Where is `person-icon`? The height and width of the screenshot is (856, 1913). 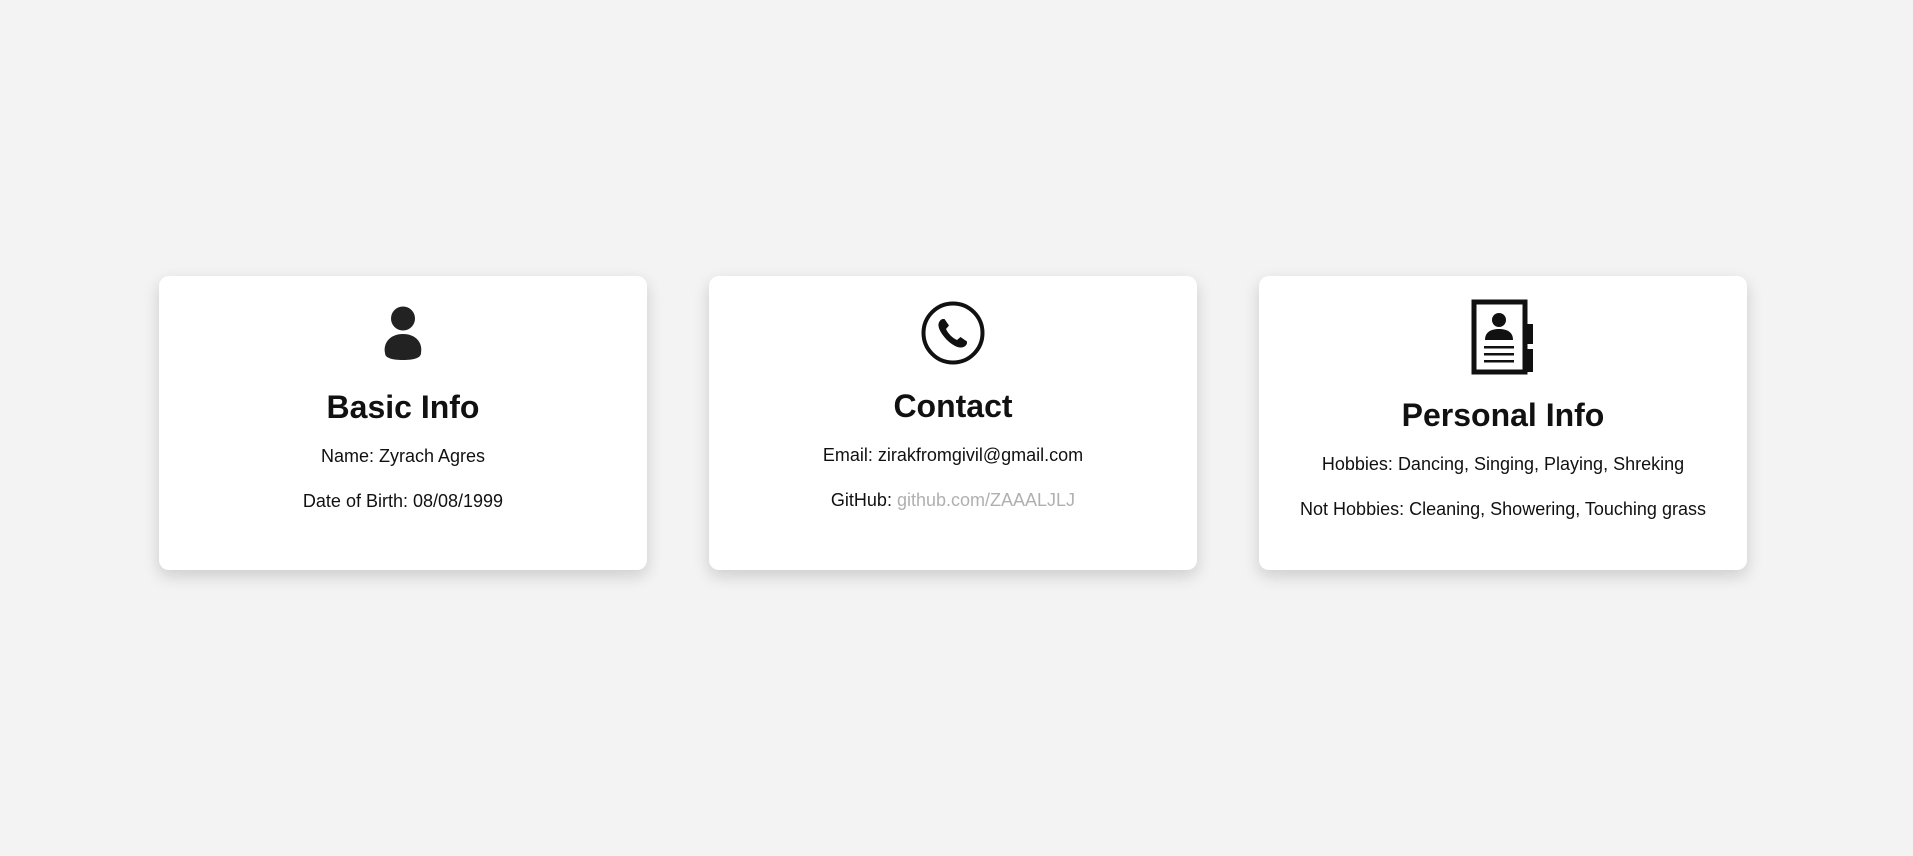
person-icon is located at coordinates (403, 333).